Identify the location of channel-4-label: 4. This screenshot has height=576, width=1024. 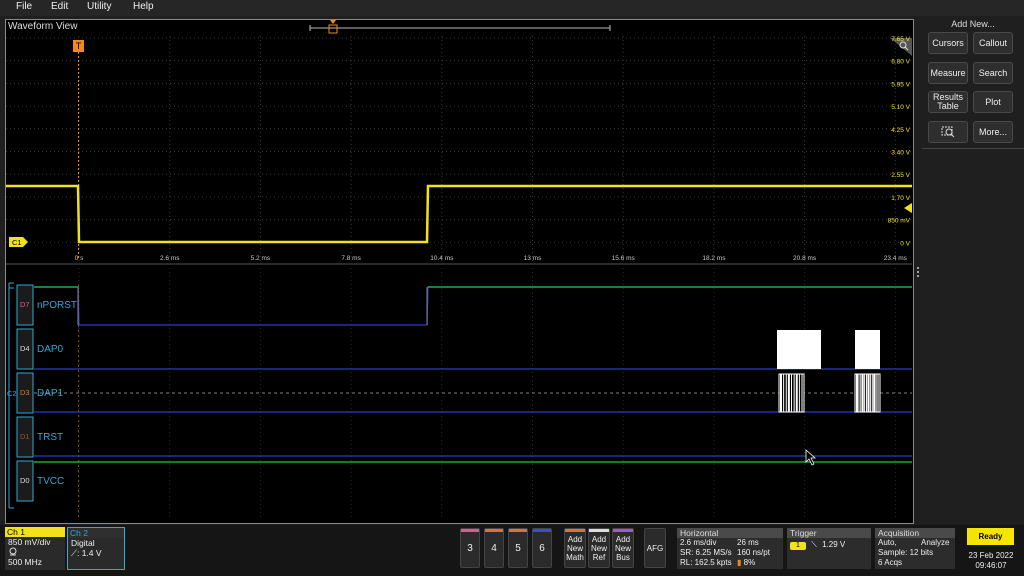
(494, 548).